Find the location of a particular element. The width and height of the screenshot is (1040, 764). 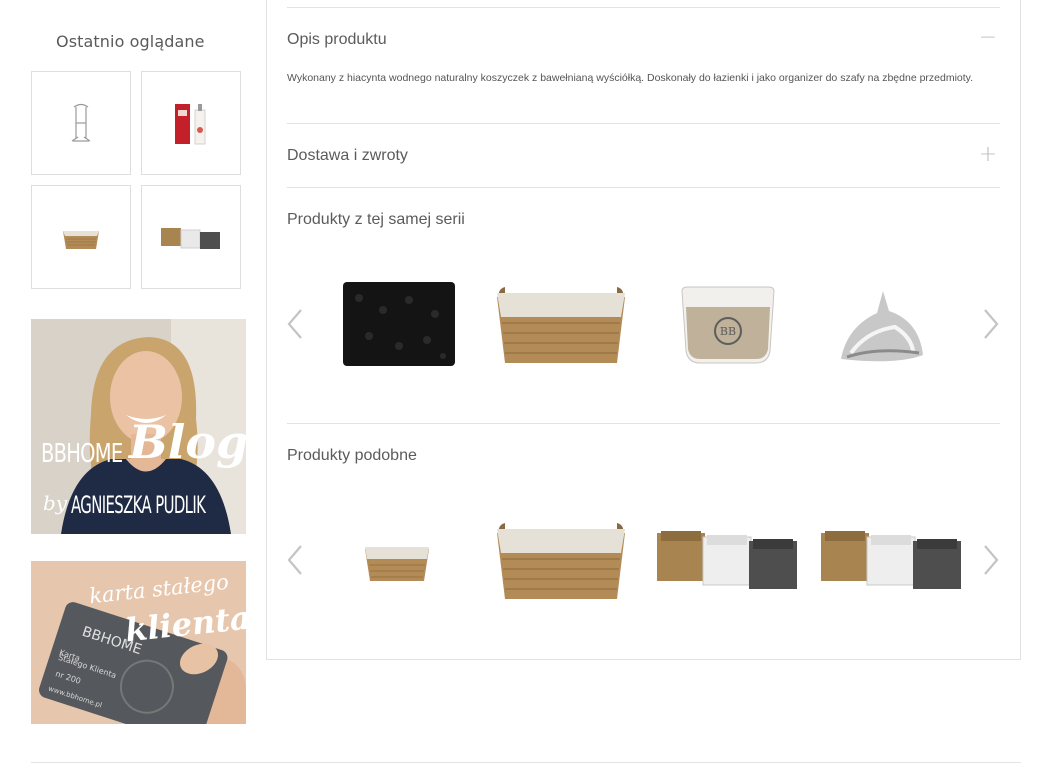

blog-brand-text: BBHOME is located at coordinates (82, 454).